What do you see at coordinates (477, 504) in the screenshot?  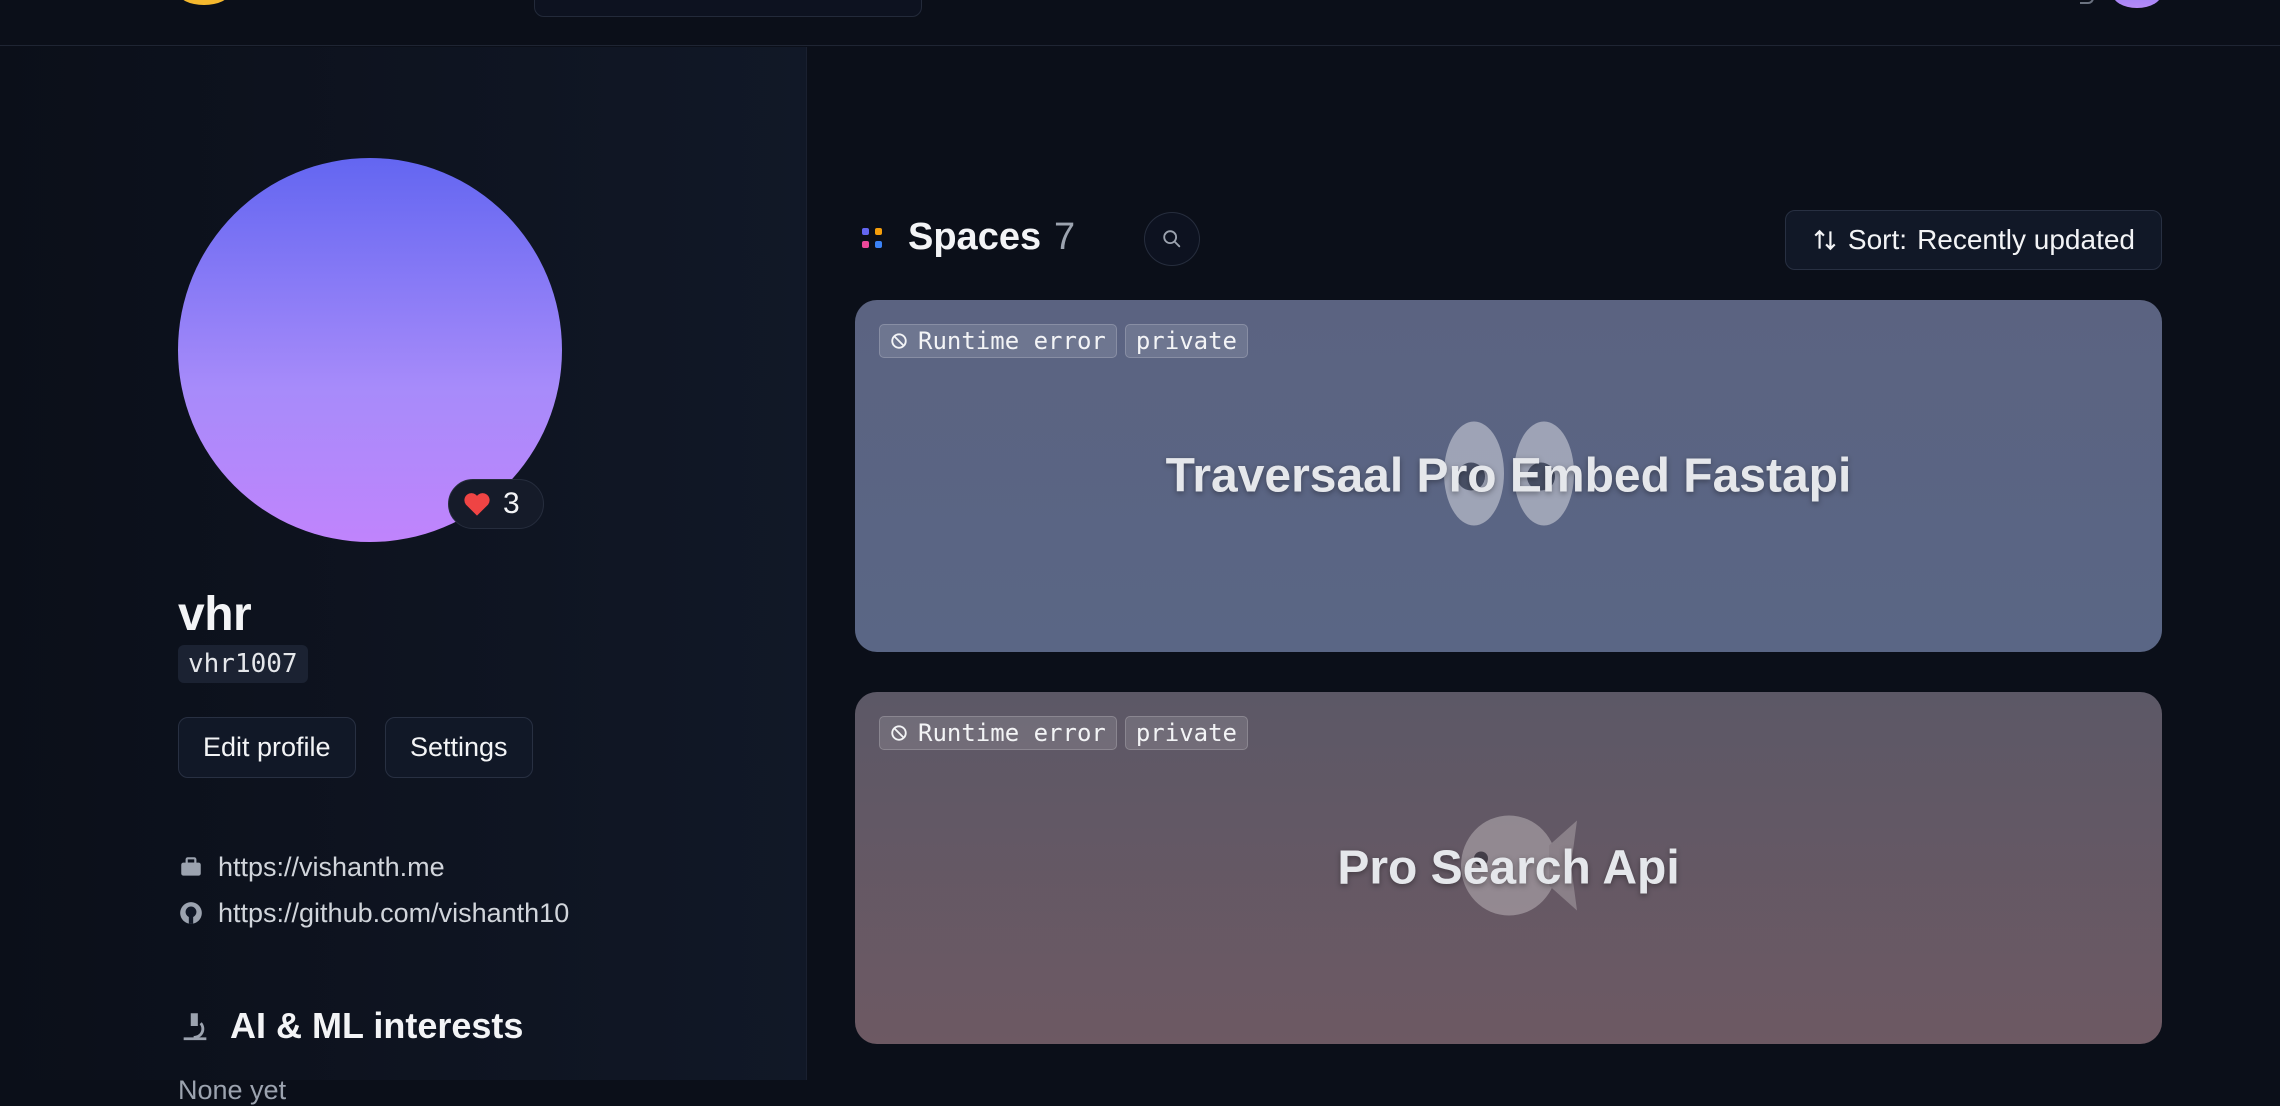 I see `heart-icon` at bounding box center [477, 504].